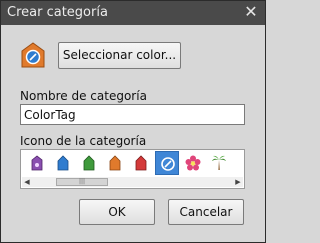 This screenshot has height=243, width=320. Describe the element at coordinates (83, 96) in the screenshot. I see `category-name-label: Nombre de categoría` at that location.